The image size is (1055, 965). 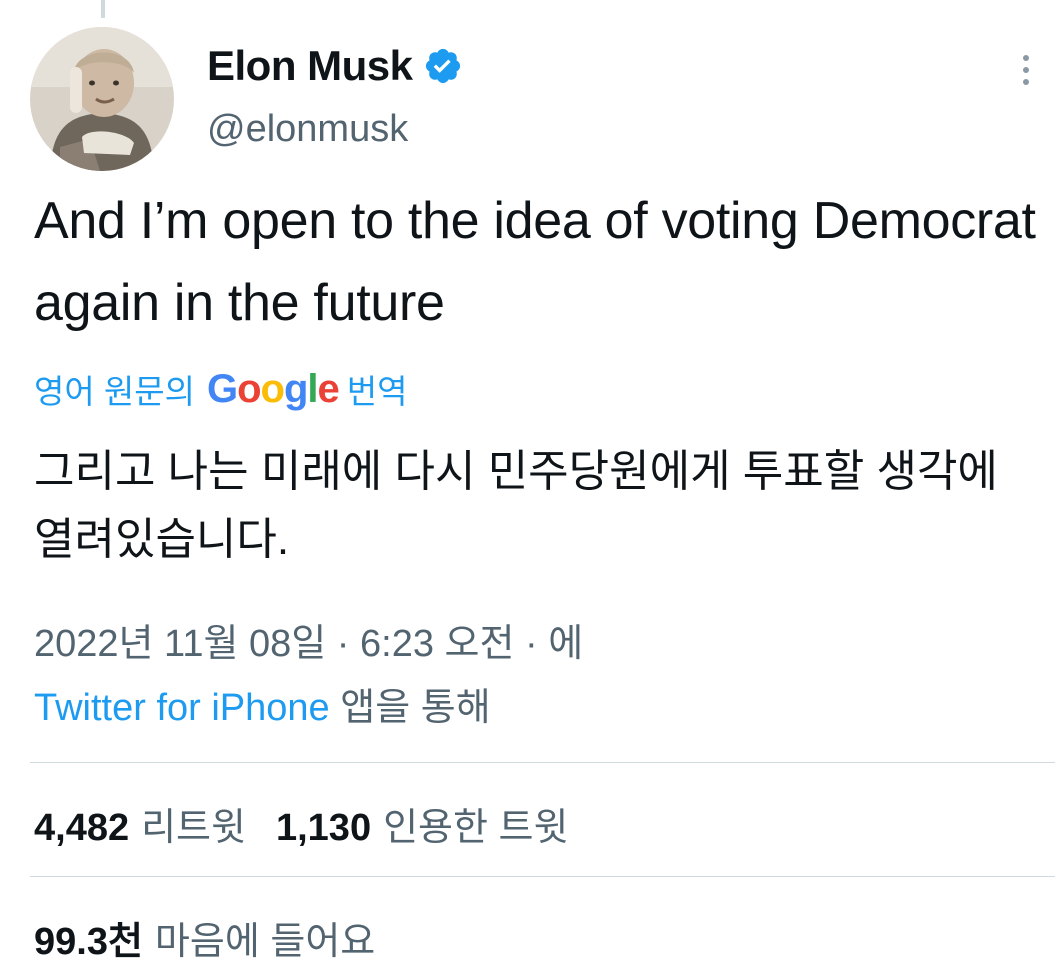 What do you see at coordinates (182, 708) in the screenshot?
I see `source-app-link: Twitter for iPhone` at bounding box center [182, 708].